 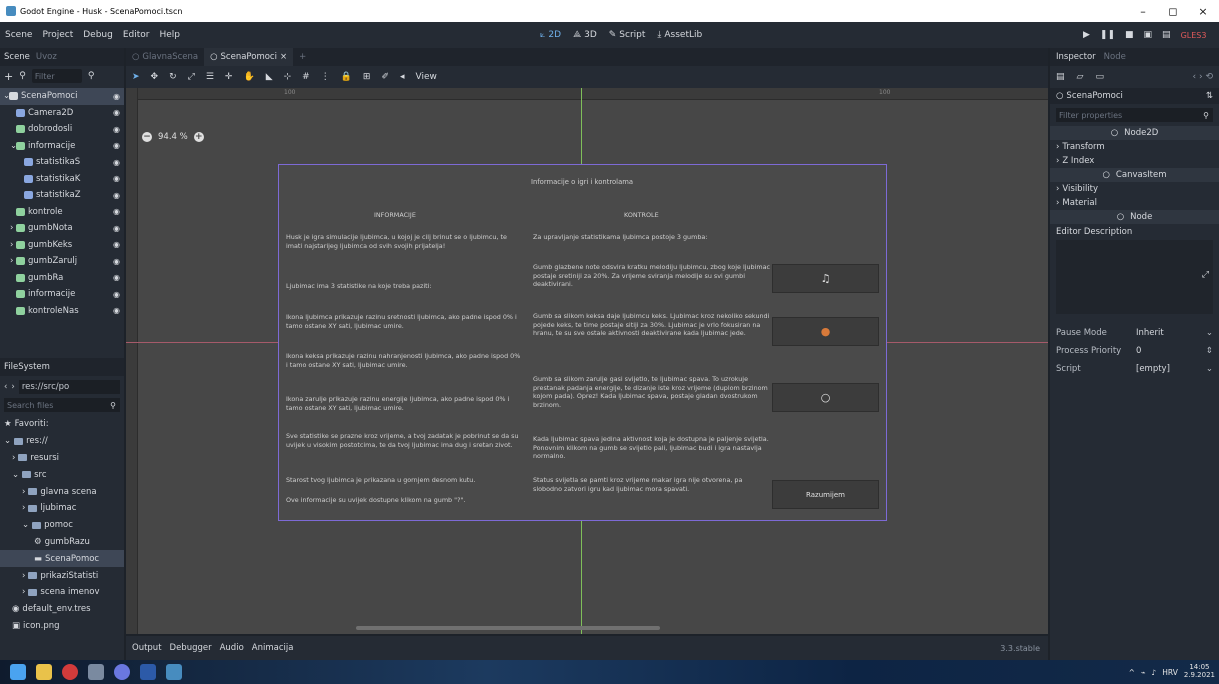 I want to click on filesystem-path: res://src/po, so click(x=69, y=387).